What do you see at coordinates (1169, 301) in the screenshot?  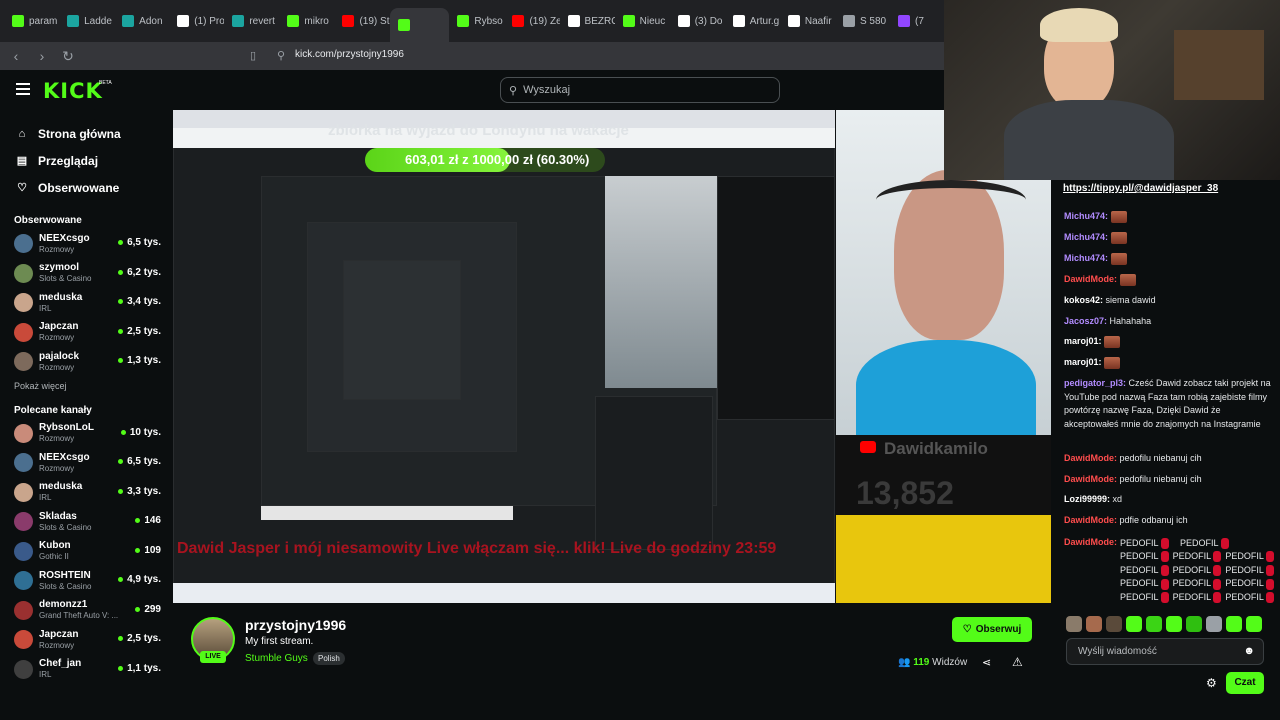 I see `chat-message: kokos42: siema dawid` at bounding box center [1169, 301].